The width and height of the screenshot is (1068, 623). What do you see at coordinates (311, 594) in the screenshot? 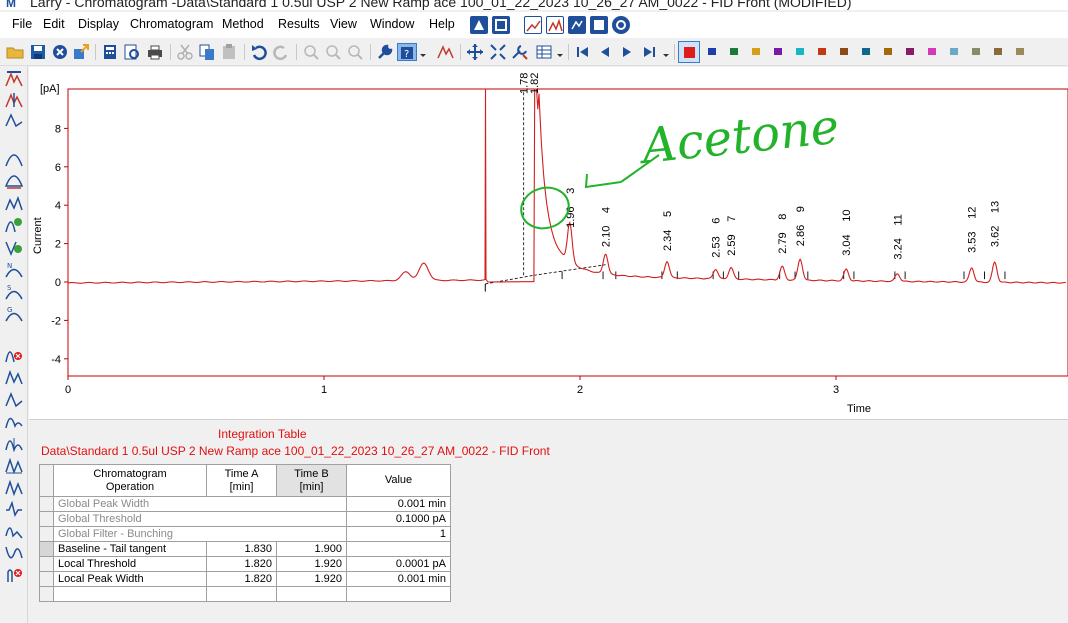
I see `time-b-cell` at bounding box center [311, 594].